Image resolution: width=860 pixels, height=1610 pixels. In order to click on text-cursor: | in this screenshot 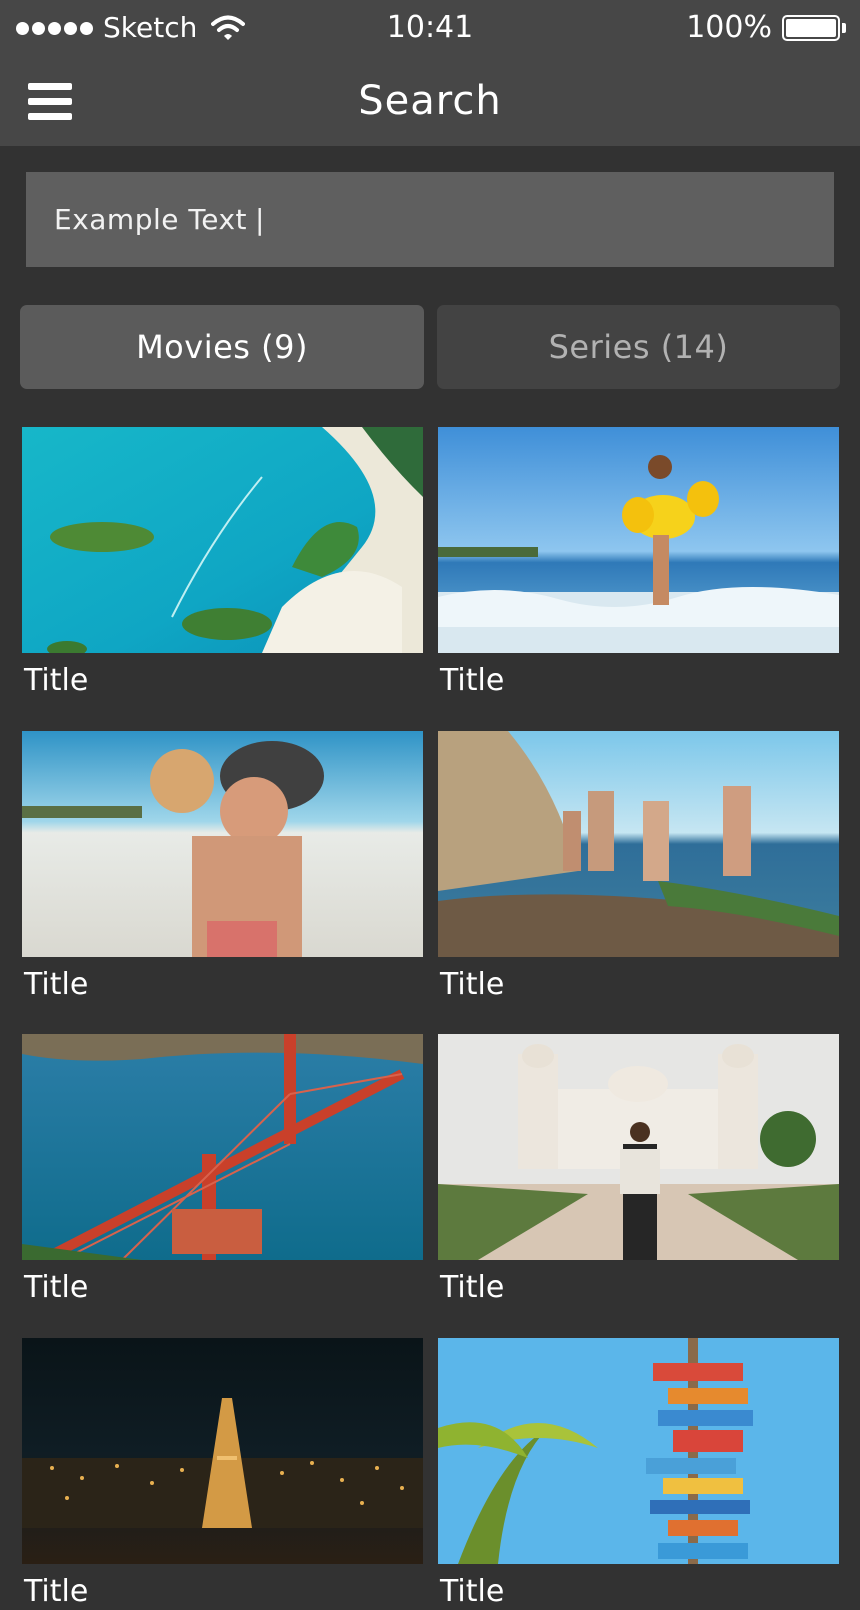, I will do `click(260, 219)`.